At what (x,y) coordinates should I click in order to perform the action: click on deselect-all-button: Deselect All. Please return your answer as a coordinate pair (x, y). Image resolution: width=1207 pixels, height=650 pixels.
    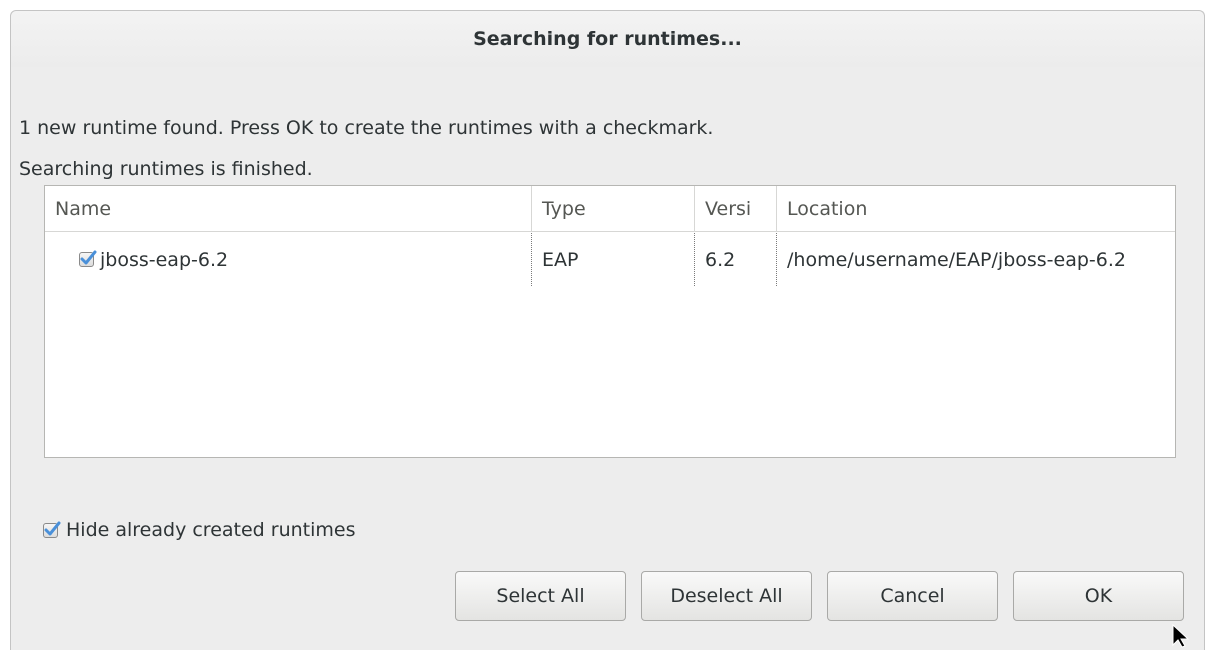
    Looking at the image, I should click on (726, 596).